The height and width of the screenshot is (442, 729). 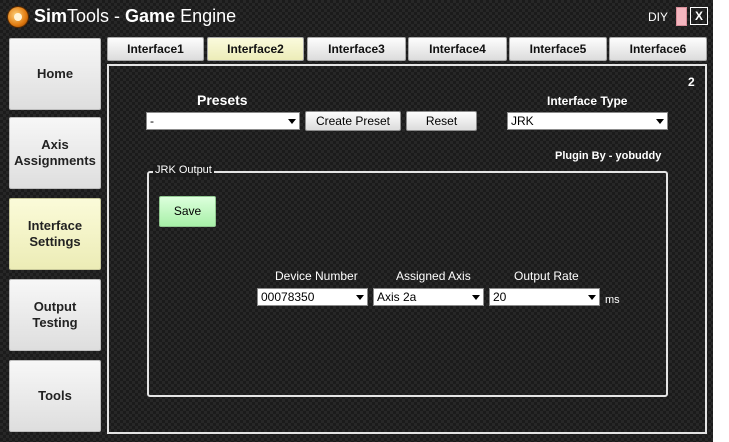 What do you see at coordinates (428, 297) in the screenshot?
I see `assigned-axis-dropdown: Axis 2a` at bounding box center [428, 297].